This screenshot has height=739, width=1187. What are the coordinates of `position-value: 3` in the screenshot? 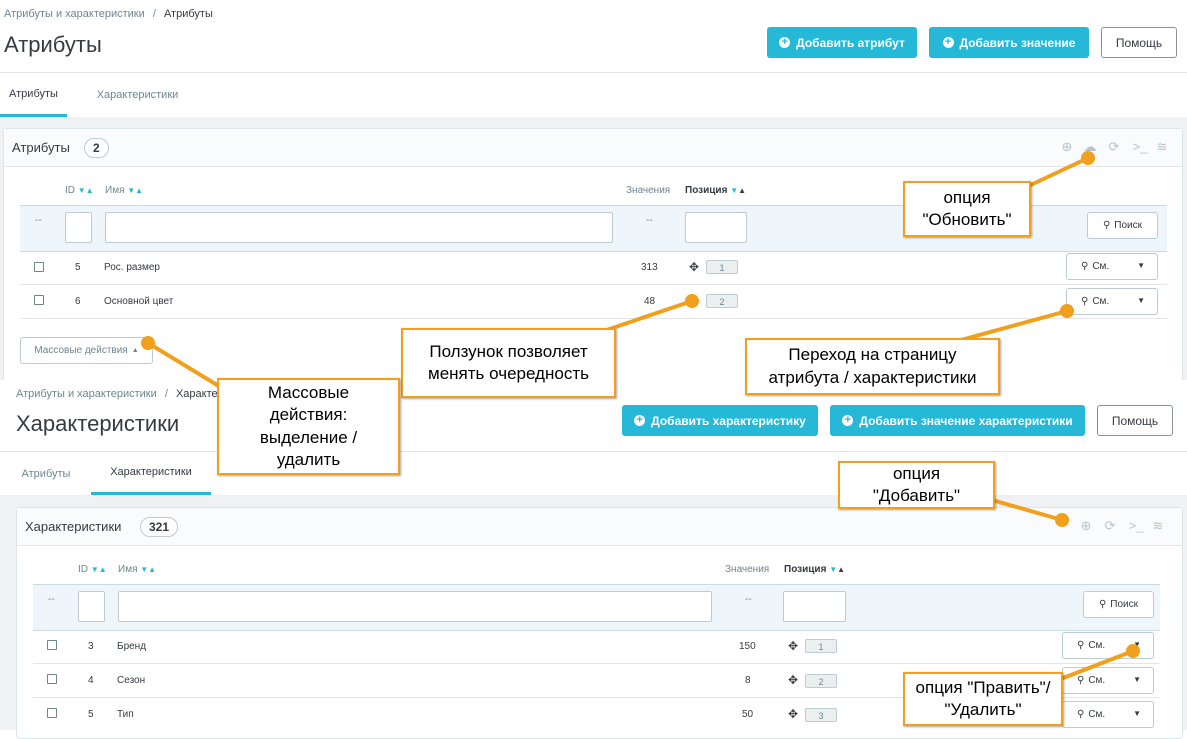 It's located at (821, 715).